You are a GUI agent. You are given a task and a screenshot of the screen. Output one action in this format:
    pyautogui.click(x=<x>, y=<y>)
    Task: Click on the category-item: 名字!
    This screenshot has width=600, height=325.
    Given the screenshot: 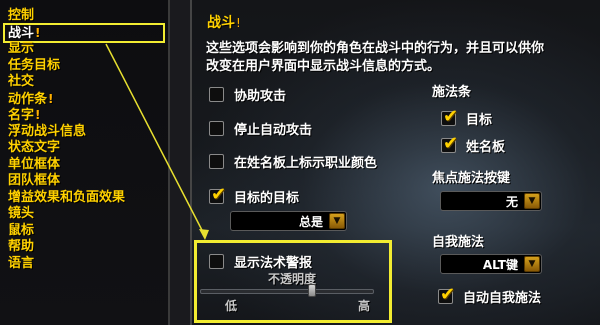 What is the action you would take?
    pyautogui.click(x=66, y=115)
    